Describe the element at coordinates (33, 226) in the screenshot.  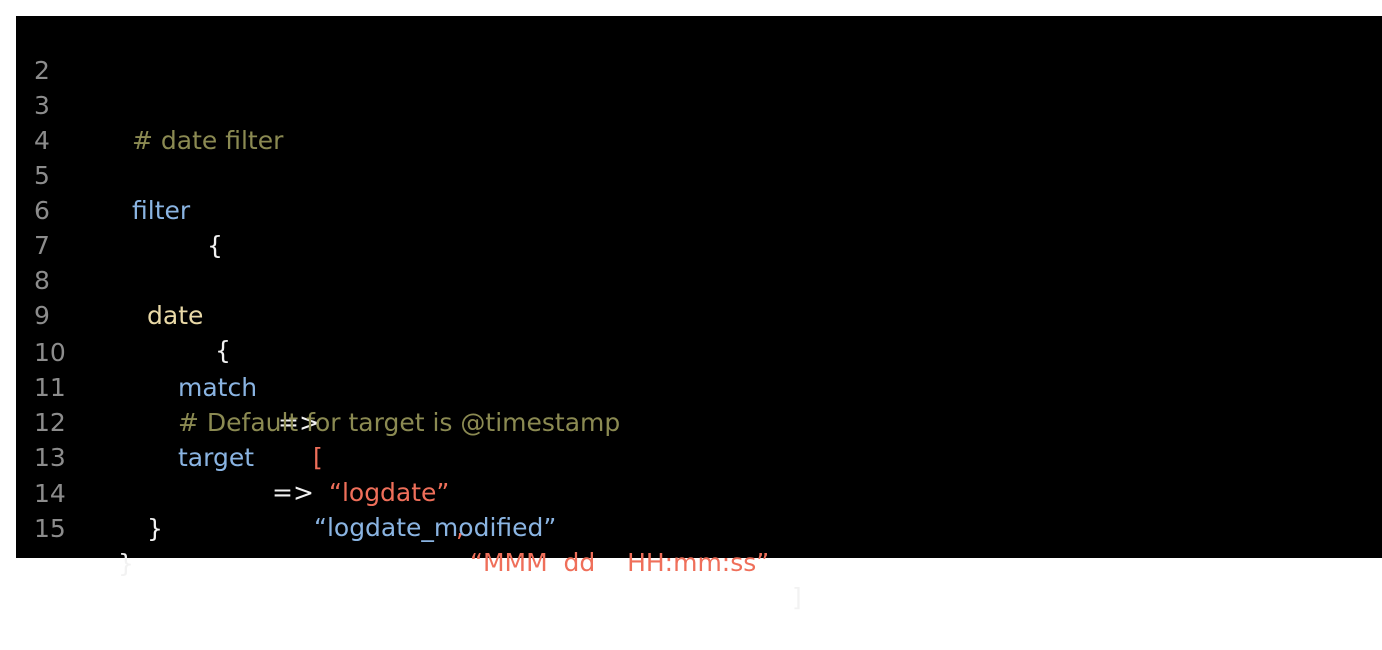
I see `code-line: 7` at that location.